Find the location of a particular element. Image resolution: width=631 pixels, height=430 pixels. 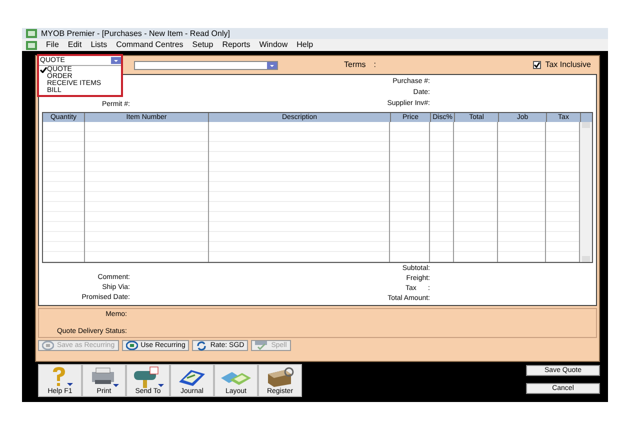

checkmark-icon is located at coordinates (43, 69).